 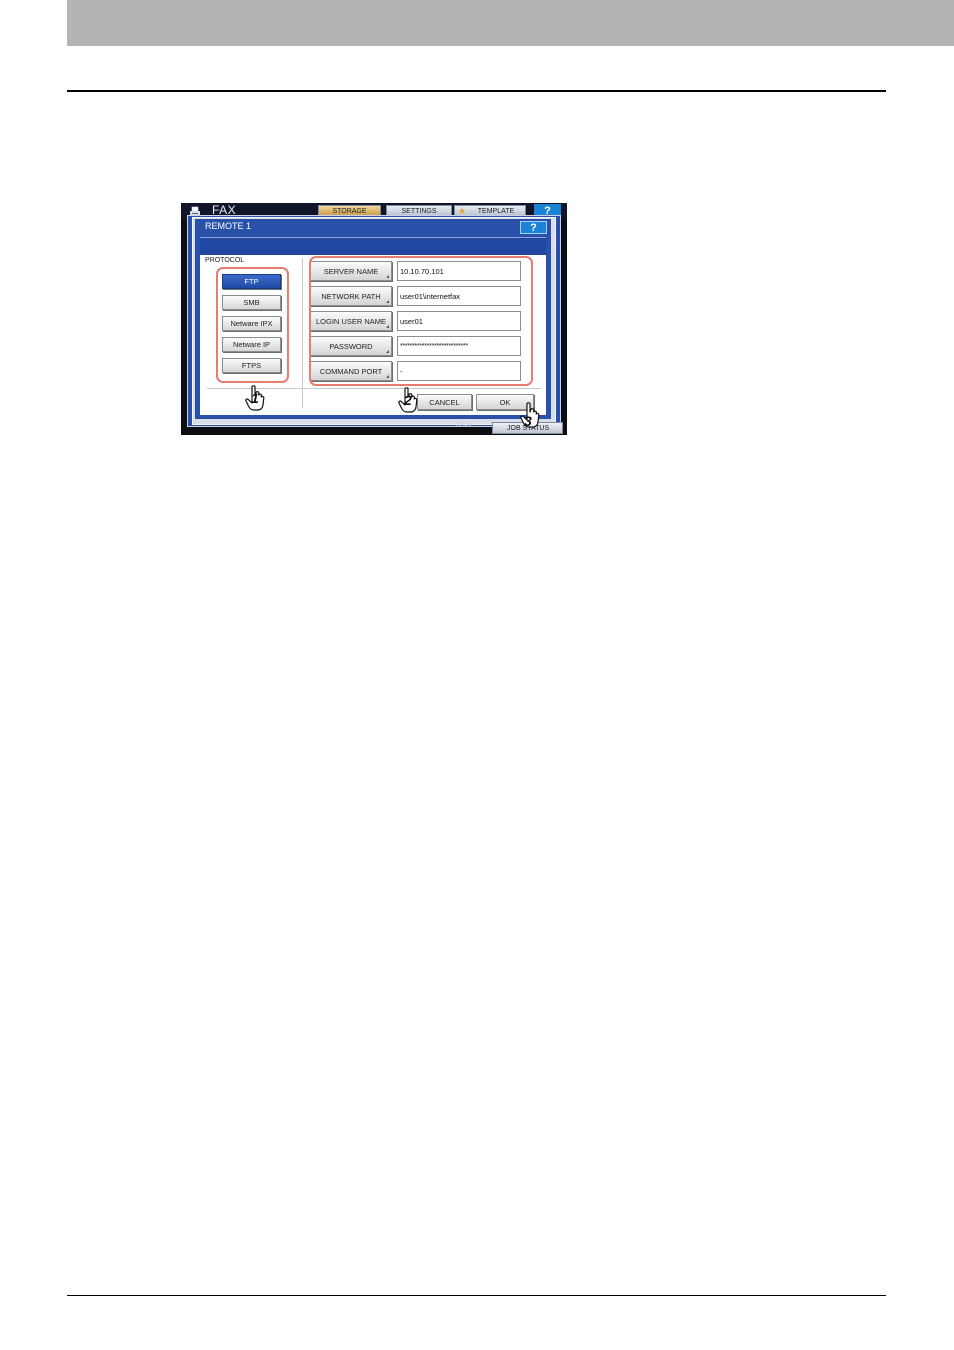 I want to click on callout-number-1: 1, so click(x=255, y=398).